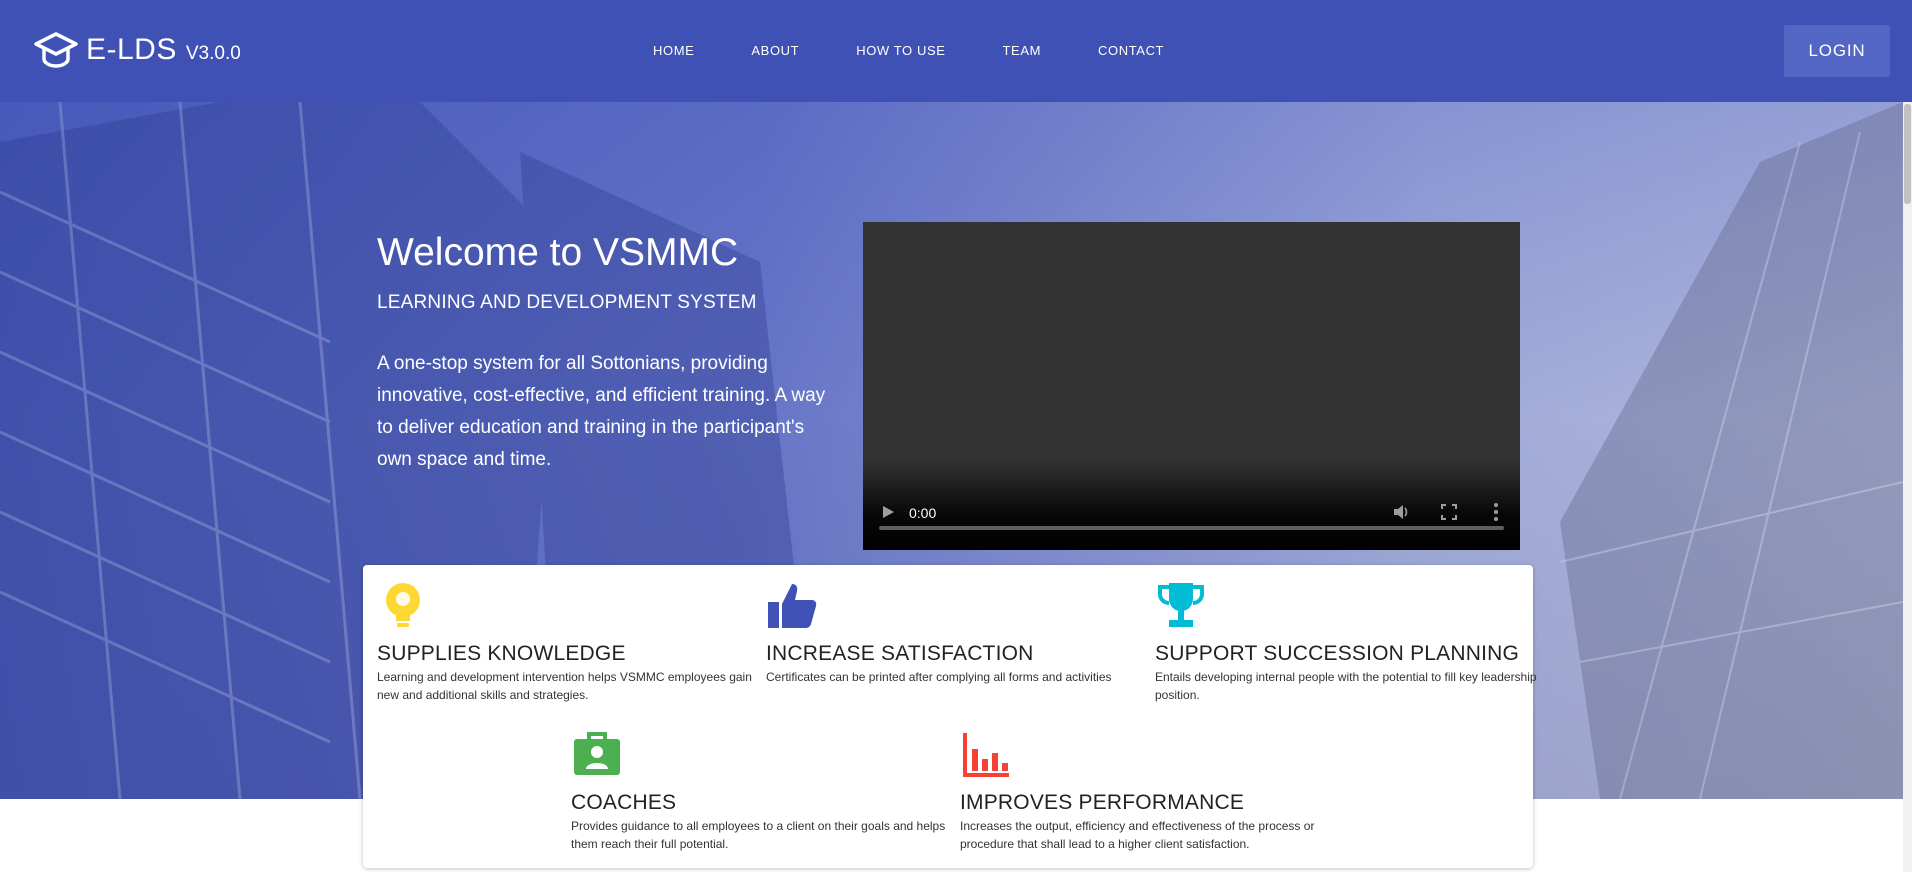 The height and width of the screenshot is (872, 1912). What do you see at coordinates (1496, 512) in the screenshot?
I see `more-options-icon` at bounding box center [1496, 512].